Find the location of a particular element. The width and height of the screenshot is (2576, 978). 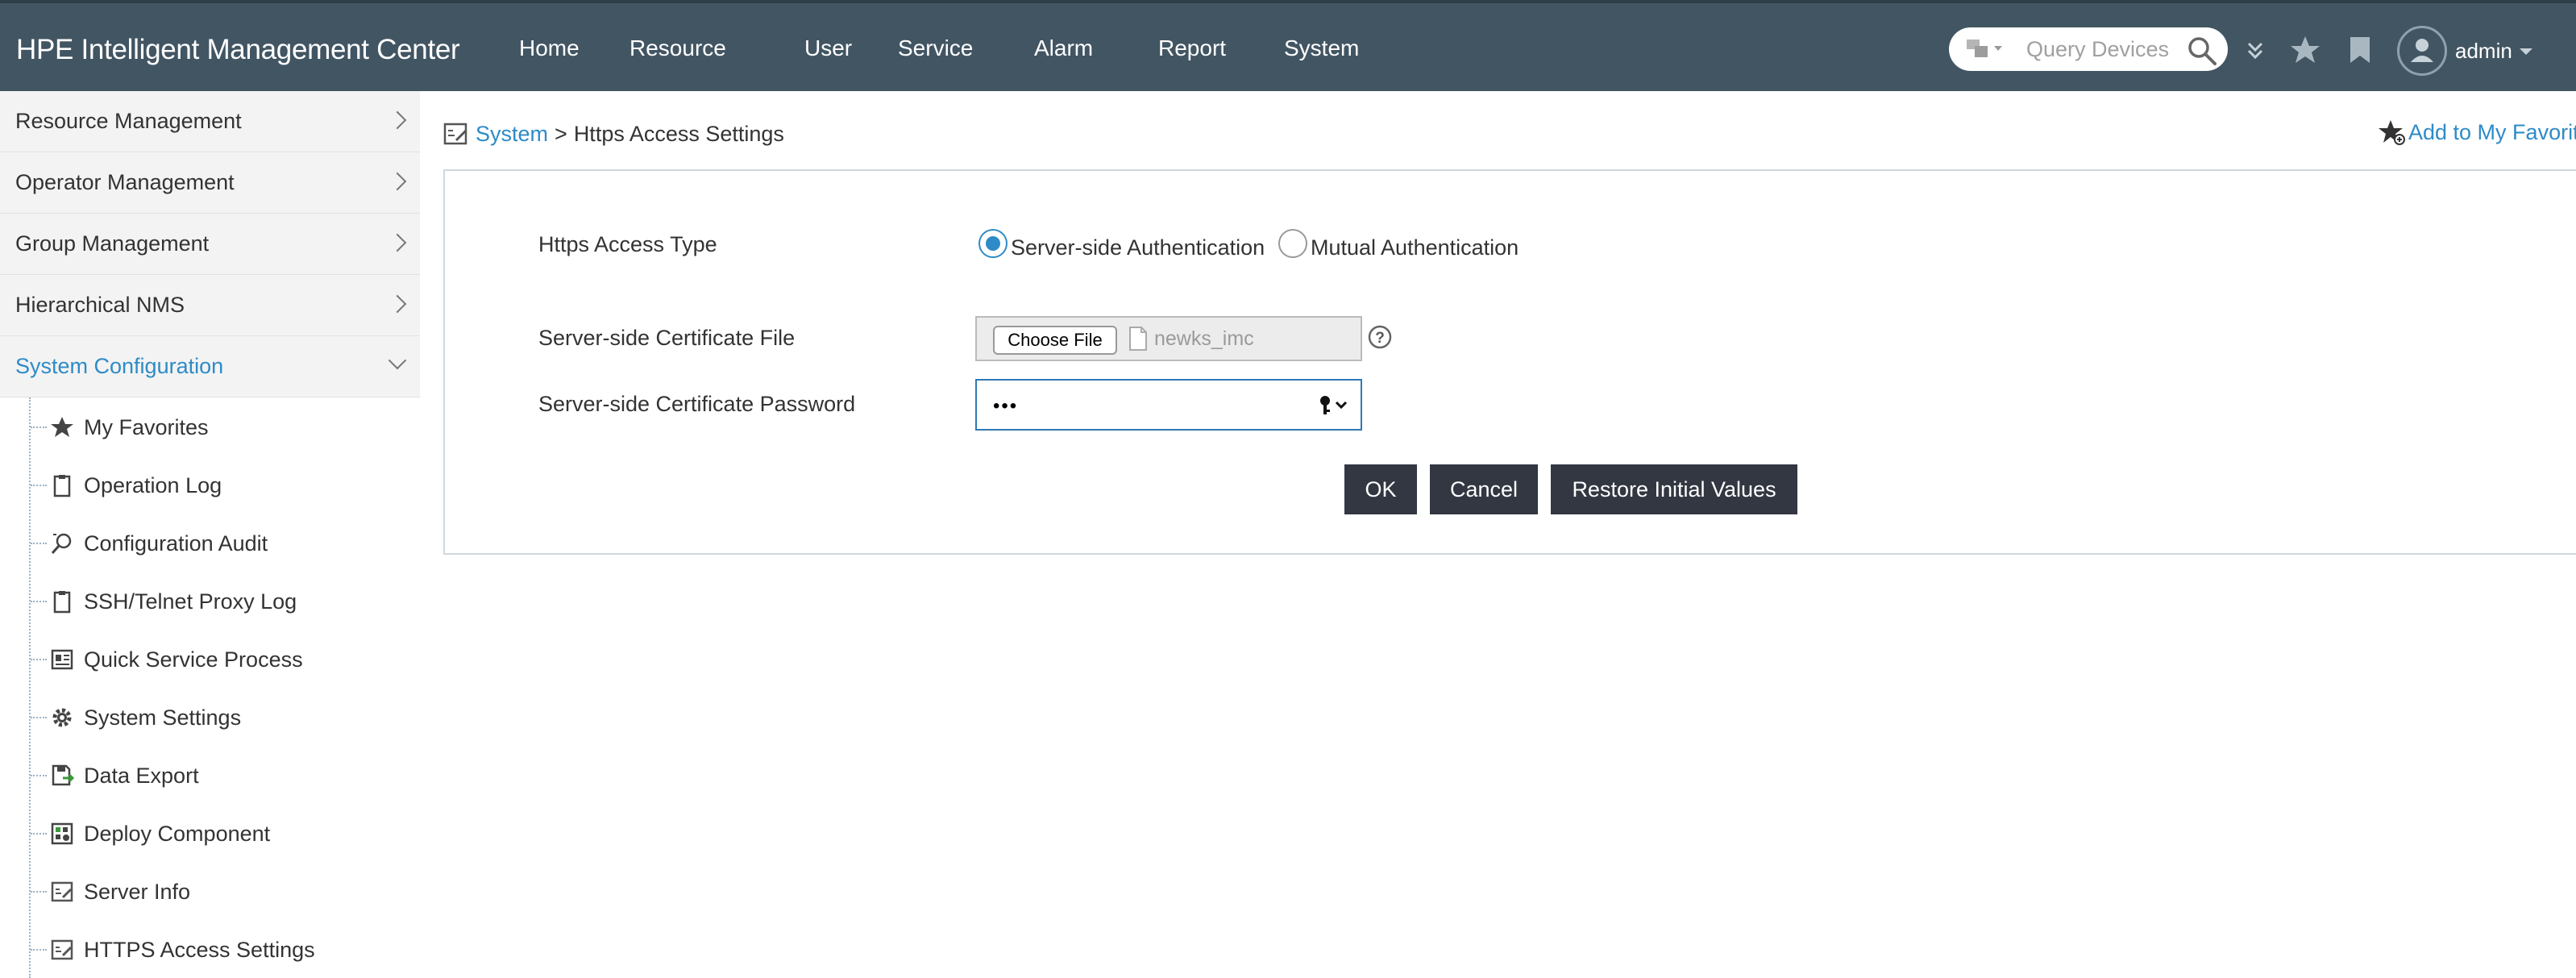

sidebar-item-label: SSH/Telnet Proxy Log is located at coordinates (190, 602).